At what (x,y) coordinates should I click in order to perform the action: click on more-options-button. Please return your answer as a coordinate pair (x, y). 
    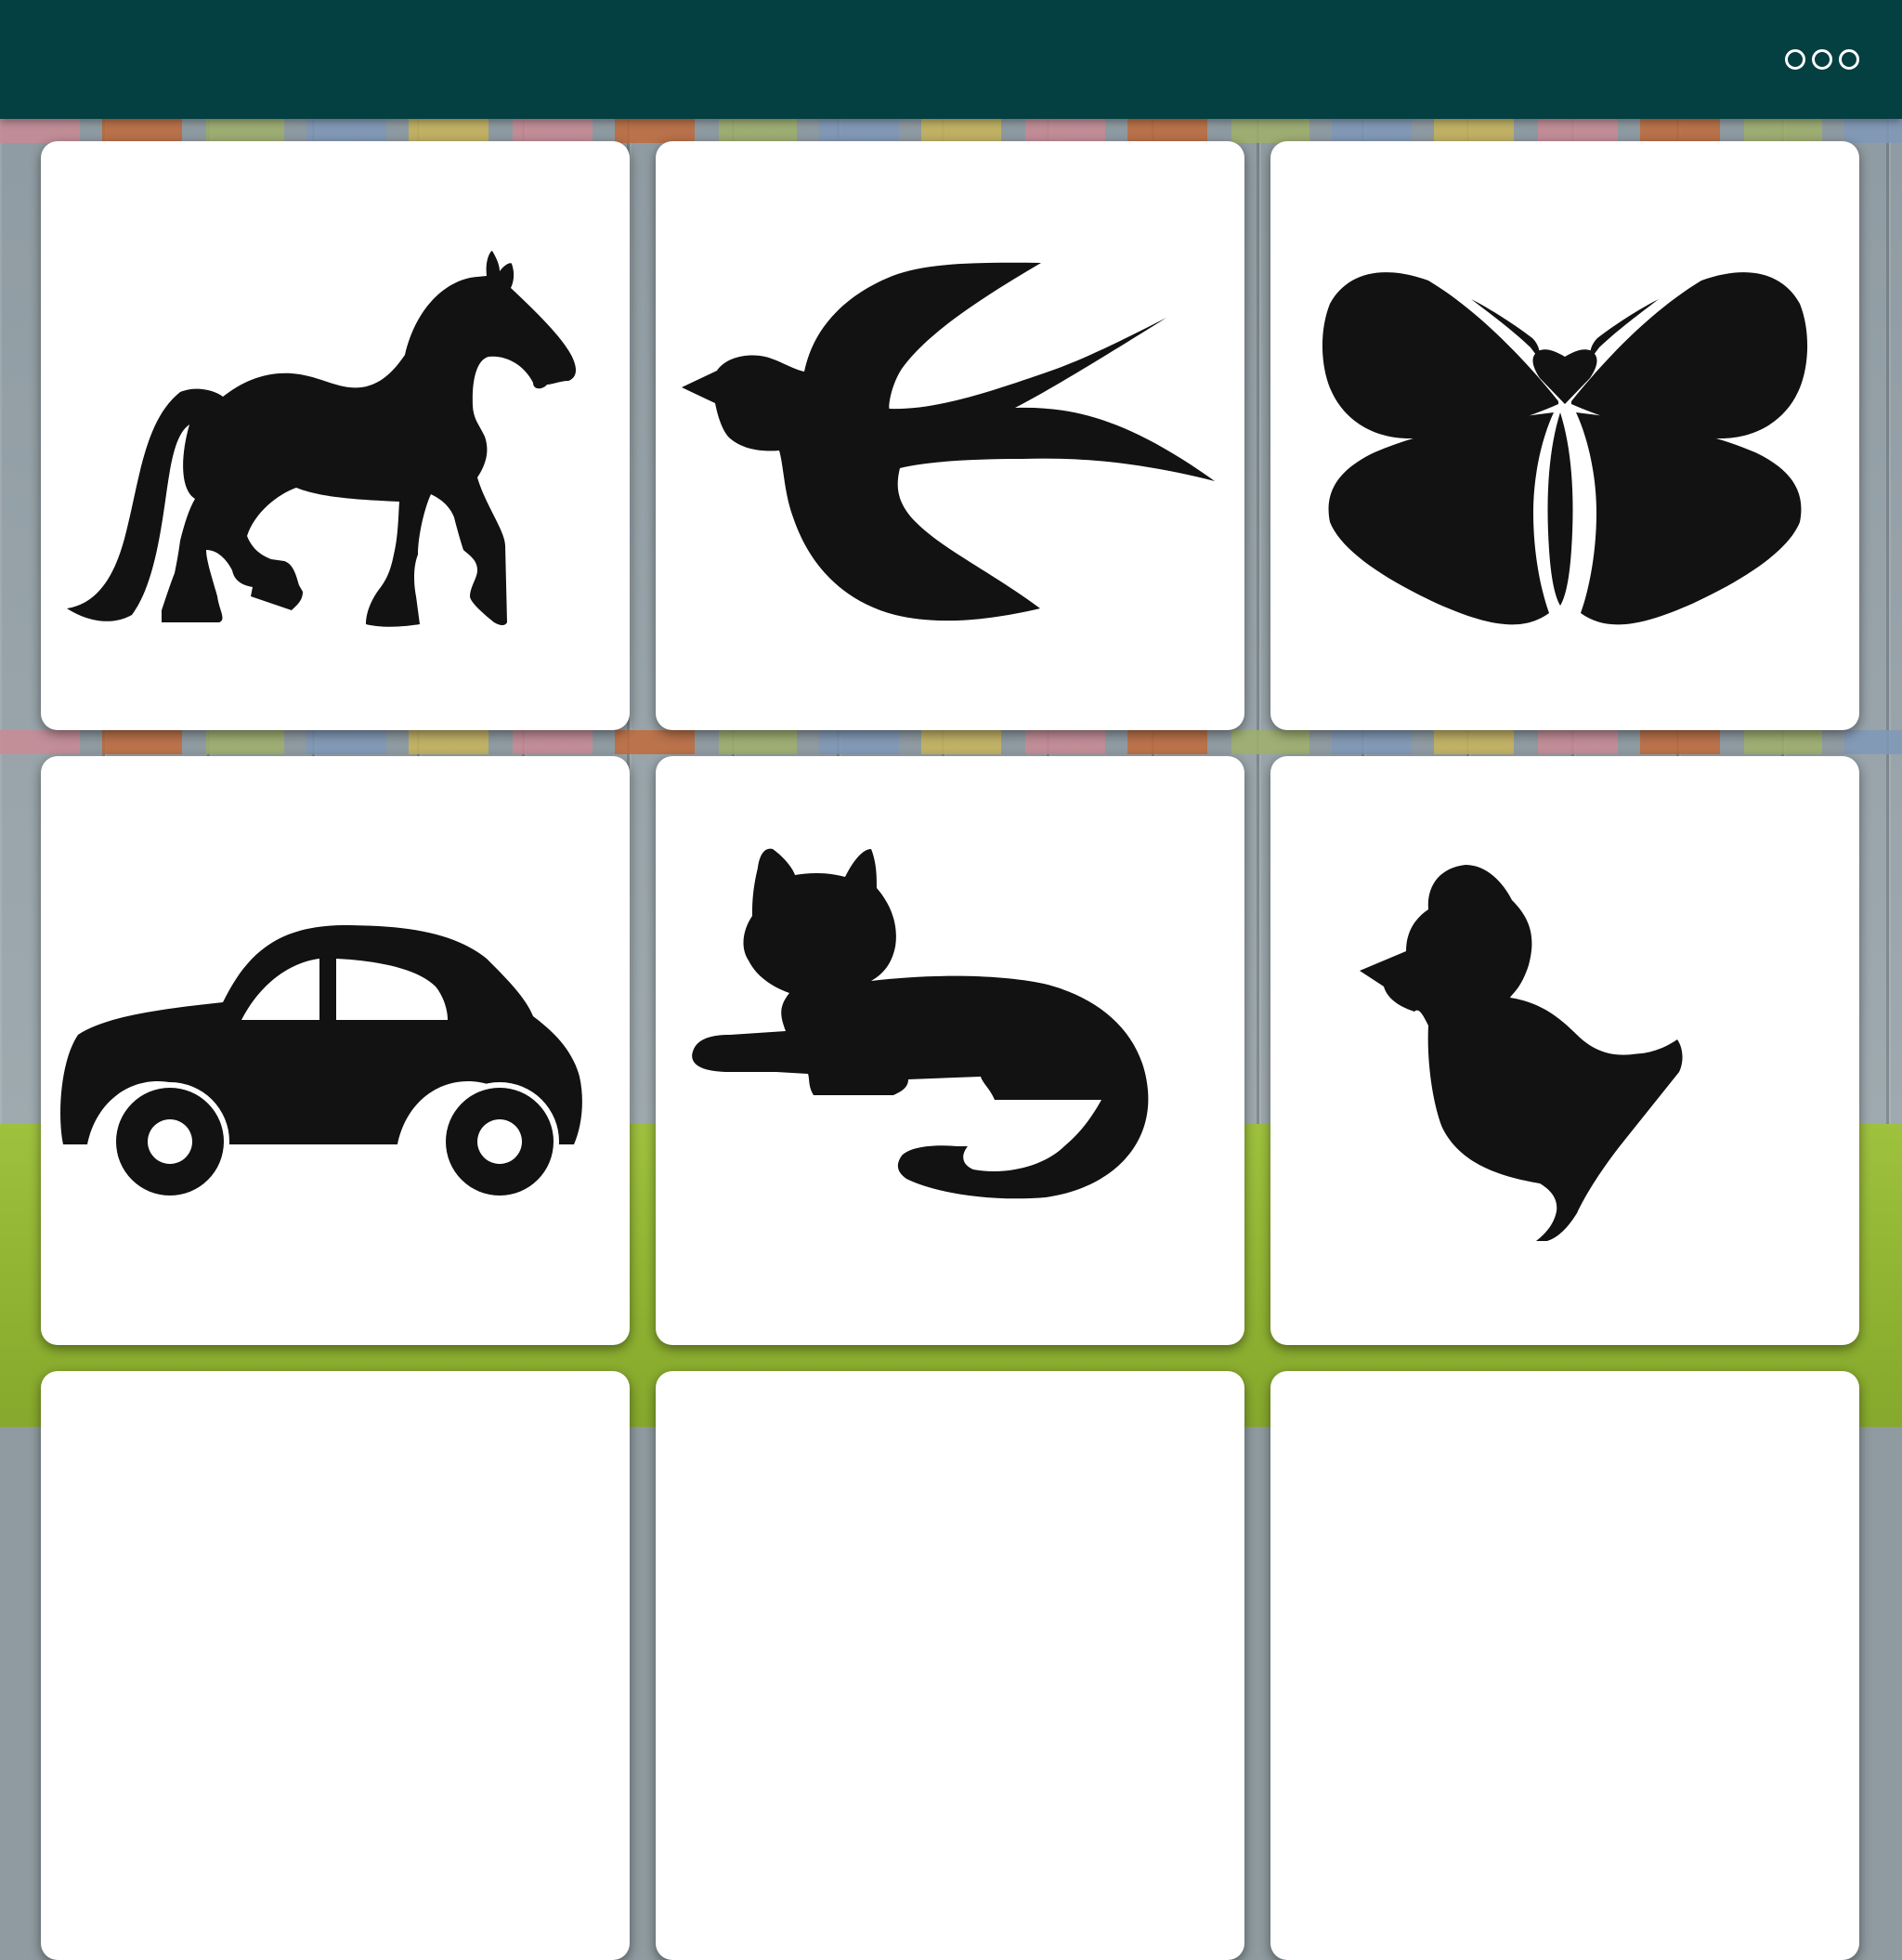
    Looking at the image, I should click on (1822, 59).